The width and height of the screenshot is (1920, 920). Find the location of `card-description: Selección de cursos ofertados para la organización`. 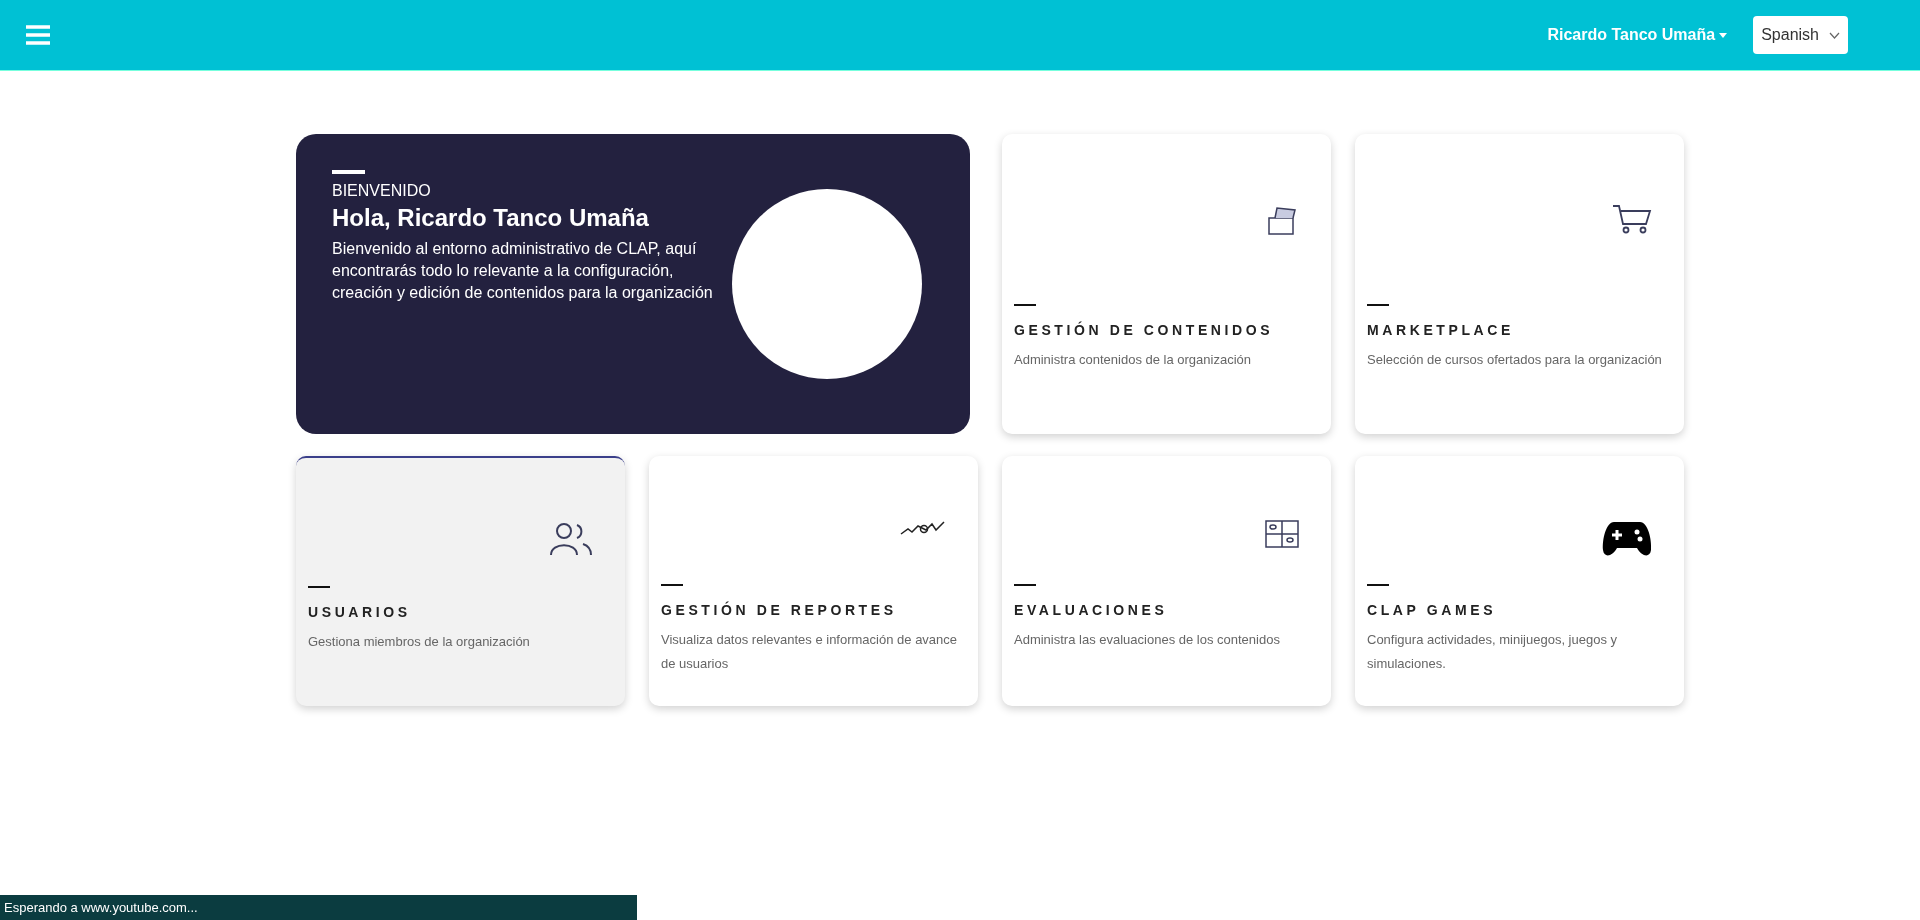

card-description: Selección de cursos ofertados para la organización is located at coordinates (1515, 360).